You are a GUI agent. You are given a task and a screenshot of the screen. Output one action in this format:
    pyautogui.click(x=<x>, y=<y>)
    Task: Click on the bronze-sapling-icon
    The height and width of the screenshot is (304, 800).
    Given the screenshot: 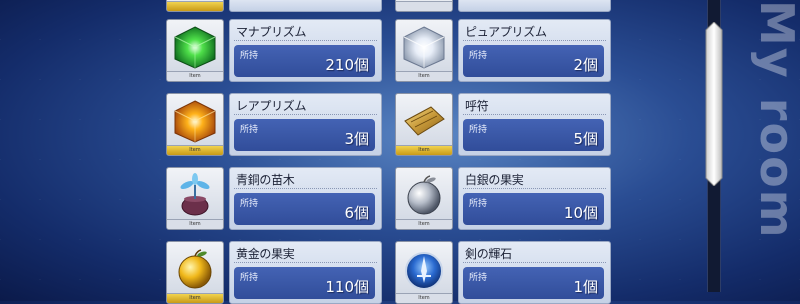 What is the action you would take?
    pyautogui.click(x=195, y=194)
    